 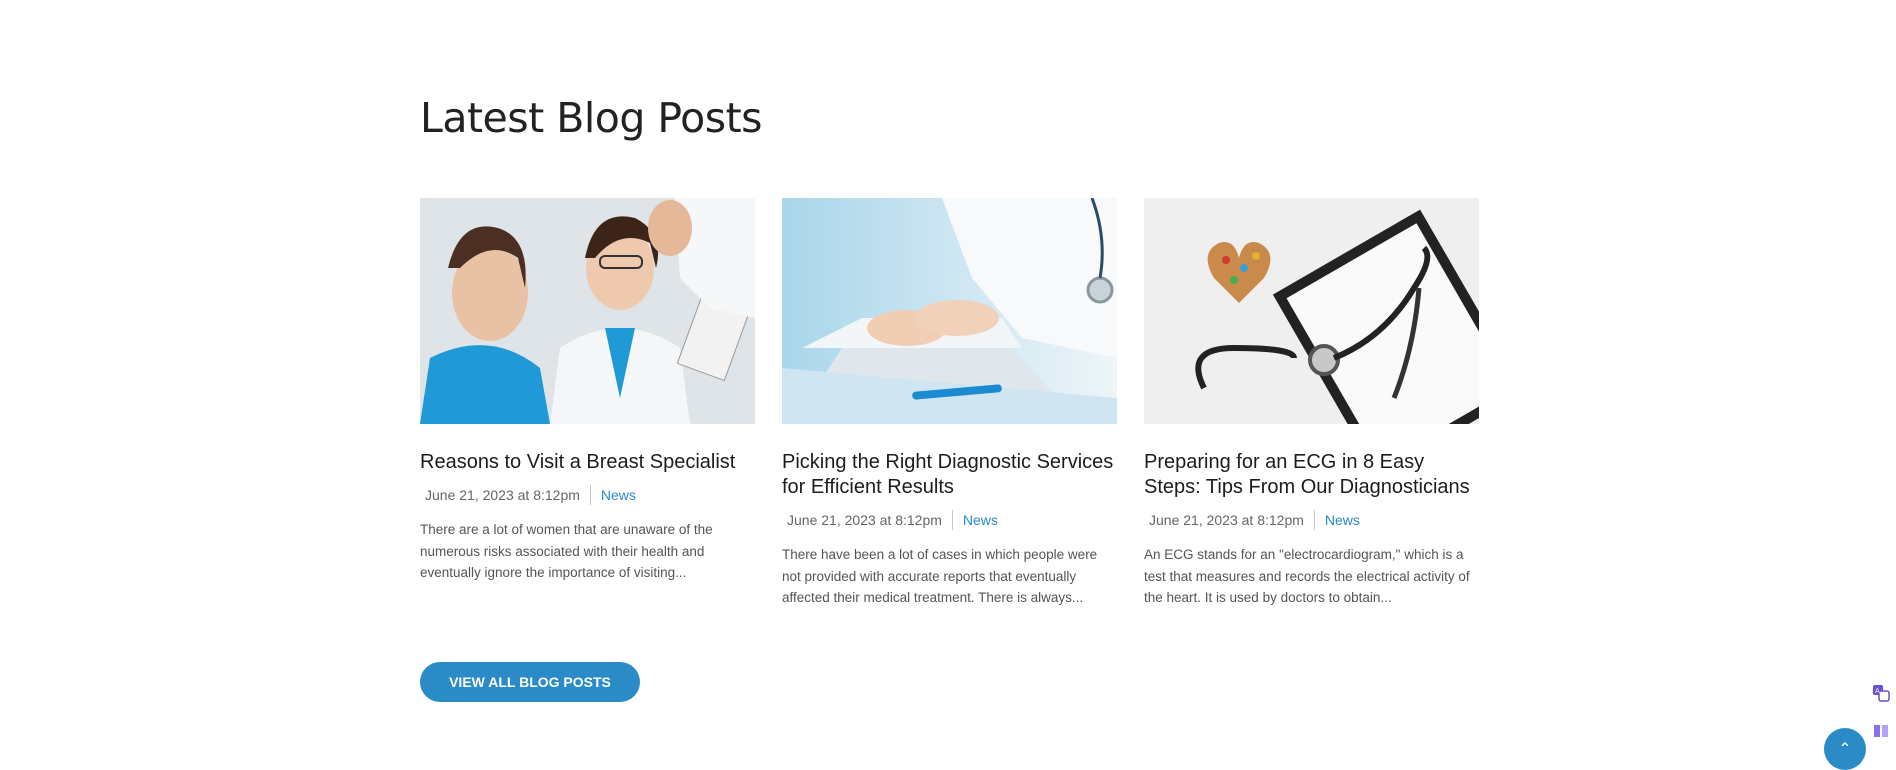 I want to click on view-all-blog-posts-button: VIEW ALL BLOG POSTS, so click(x=530, y=682).